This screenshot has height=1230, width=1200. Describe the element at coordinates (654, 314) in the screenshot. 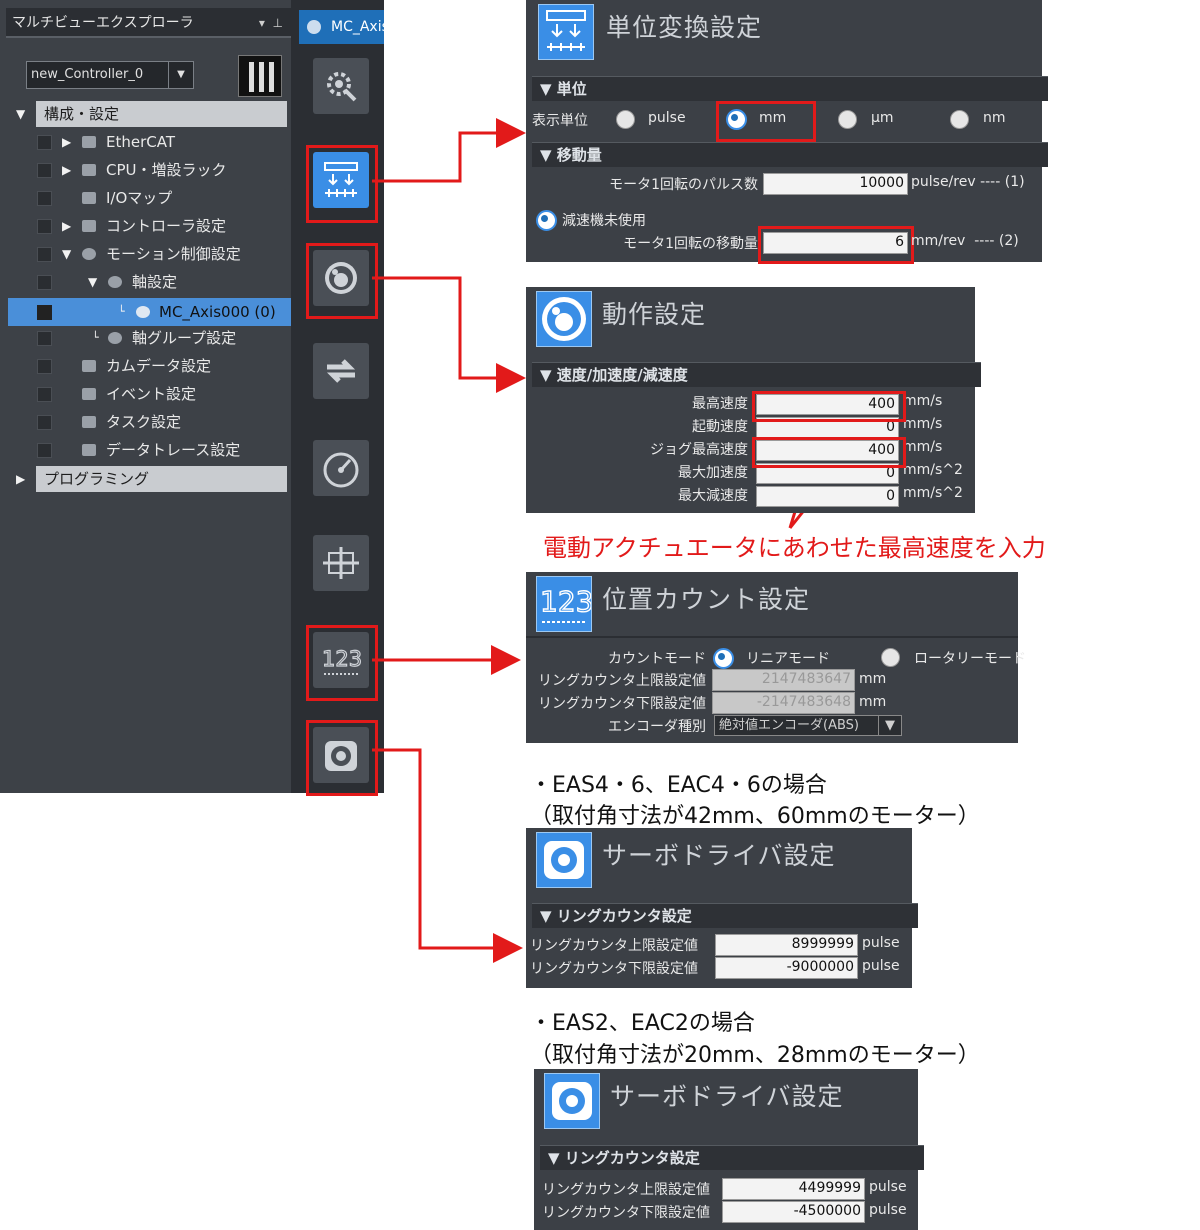

I see `panel-title: 動作設定` at that location.